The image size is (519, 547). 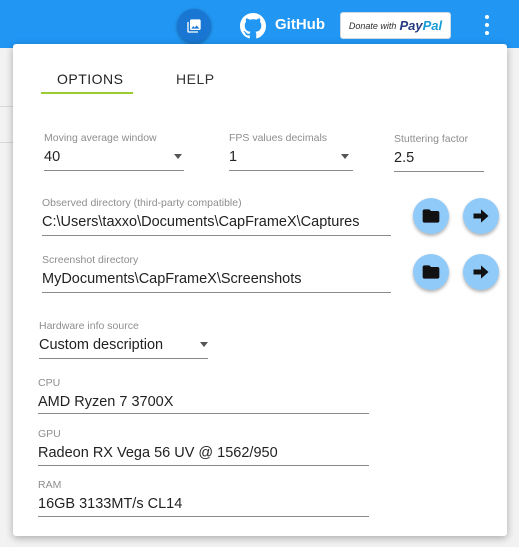 What do you see at coordinates (431, 139) in the screenshot?
I see `field-label: Stuttering factor` at bounding box center [431, 139].